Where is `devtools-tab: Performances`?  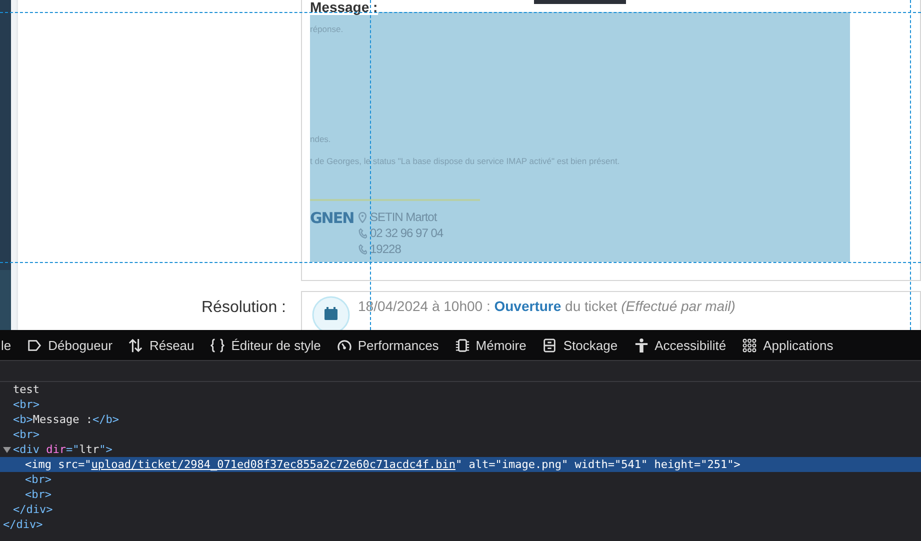
devtools-tab: Performances is located at coordinates (387, 345).